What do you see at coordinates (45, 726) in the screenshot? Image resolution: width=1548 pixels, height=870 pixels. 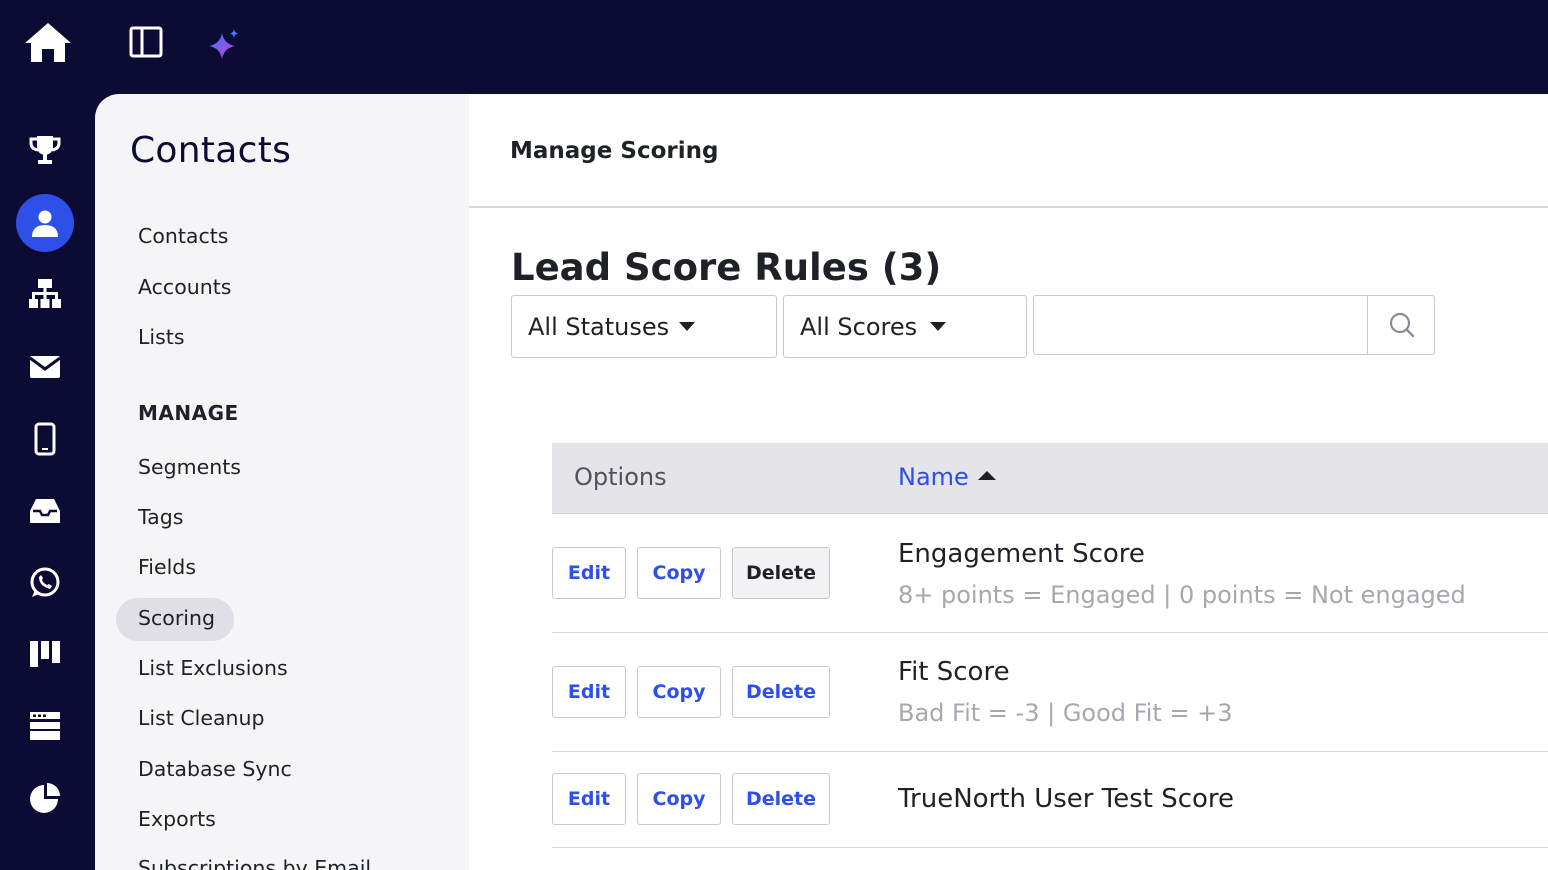 I see `website-icon` at bounding box center [45, 726].